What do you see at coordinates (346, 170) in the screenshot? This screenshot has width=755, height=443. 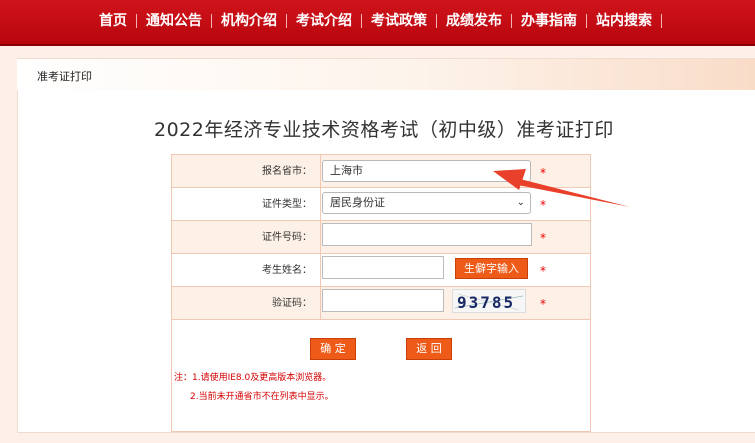 I see `province-select-value: 上海市` at bounding box center [346, 170].